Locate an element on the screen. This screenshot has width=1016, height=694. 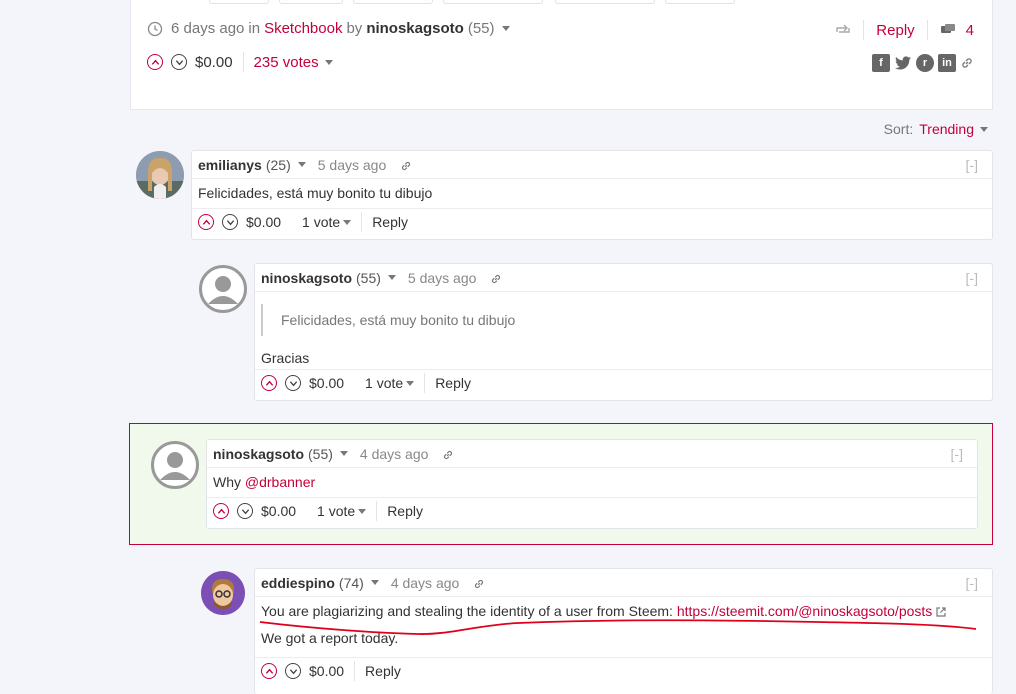
community-link: Sketchbook is located at coordinates (303, 28).